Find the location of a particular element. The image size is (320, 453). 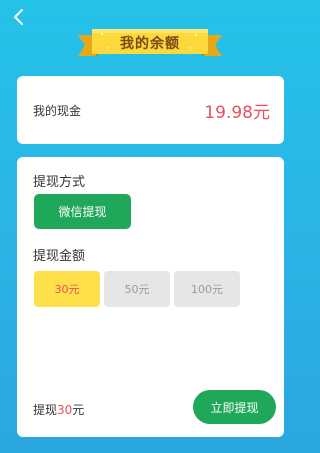

withdraw-method-title: 提现方式 is located at coordinates (59, 182).